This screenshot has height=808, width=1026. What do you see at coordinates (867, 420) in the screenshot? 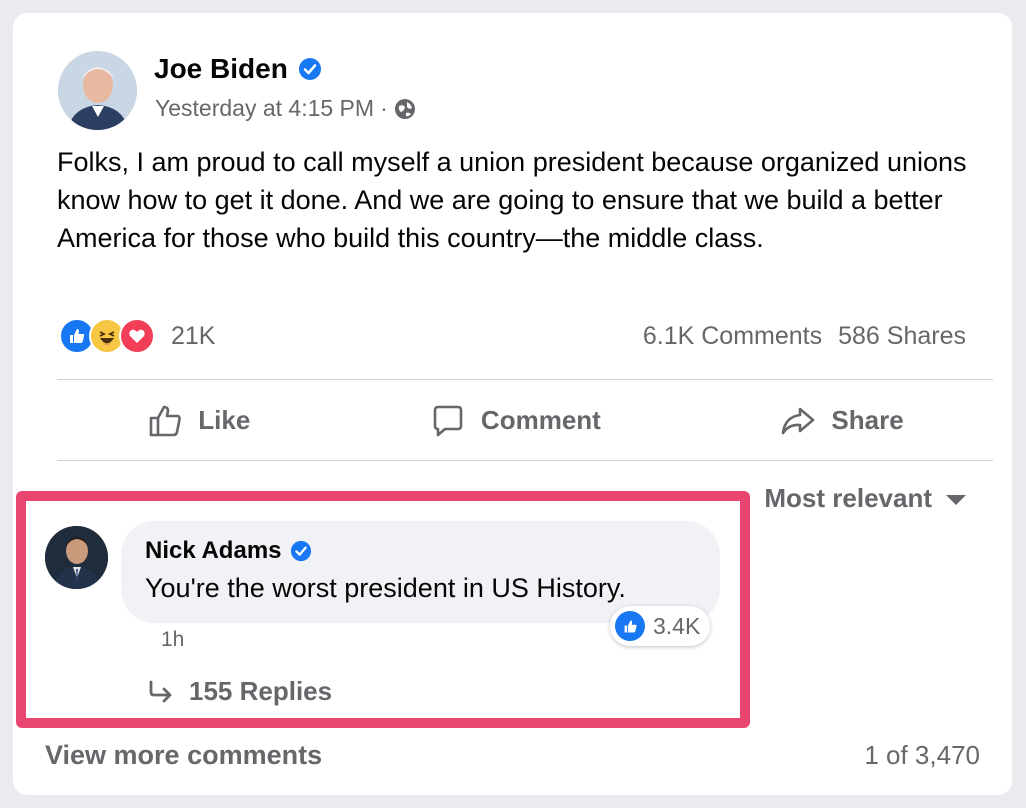
I see `share-label: Share` at bounding box center [867, 420].